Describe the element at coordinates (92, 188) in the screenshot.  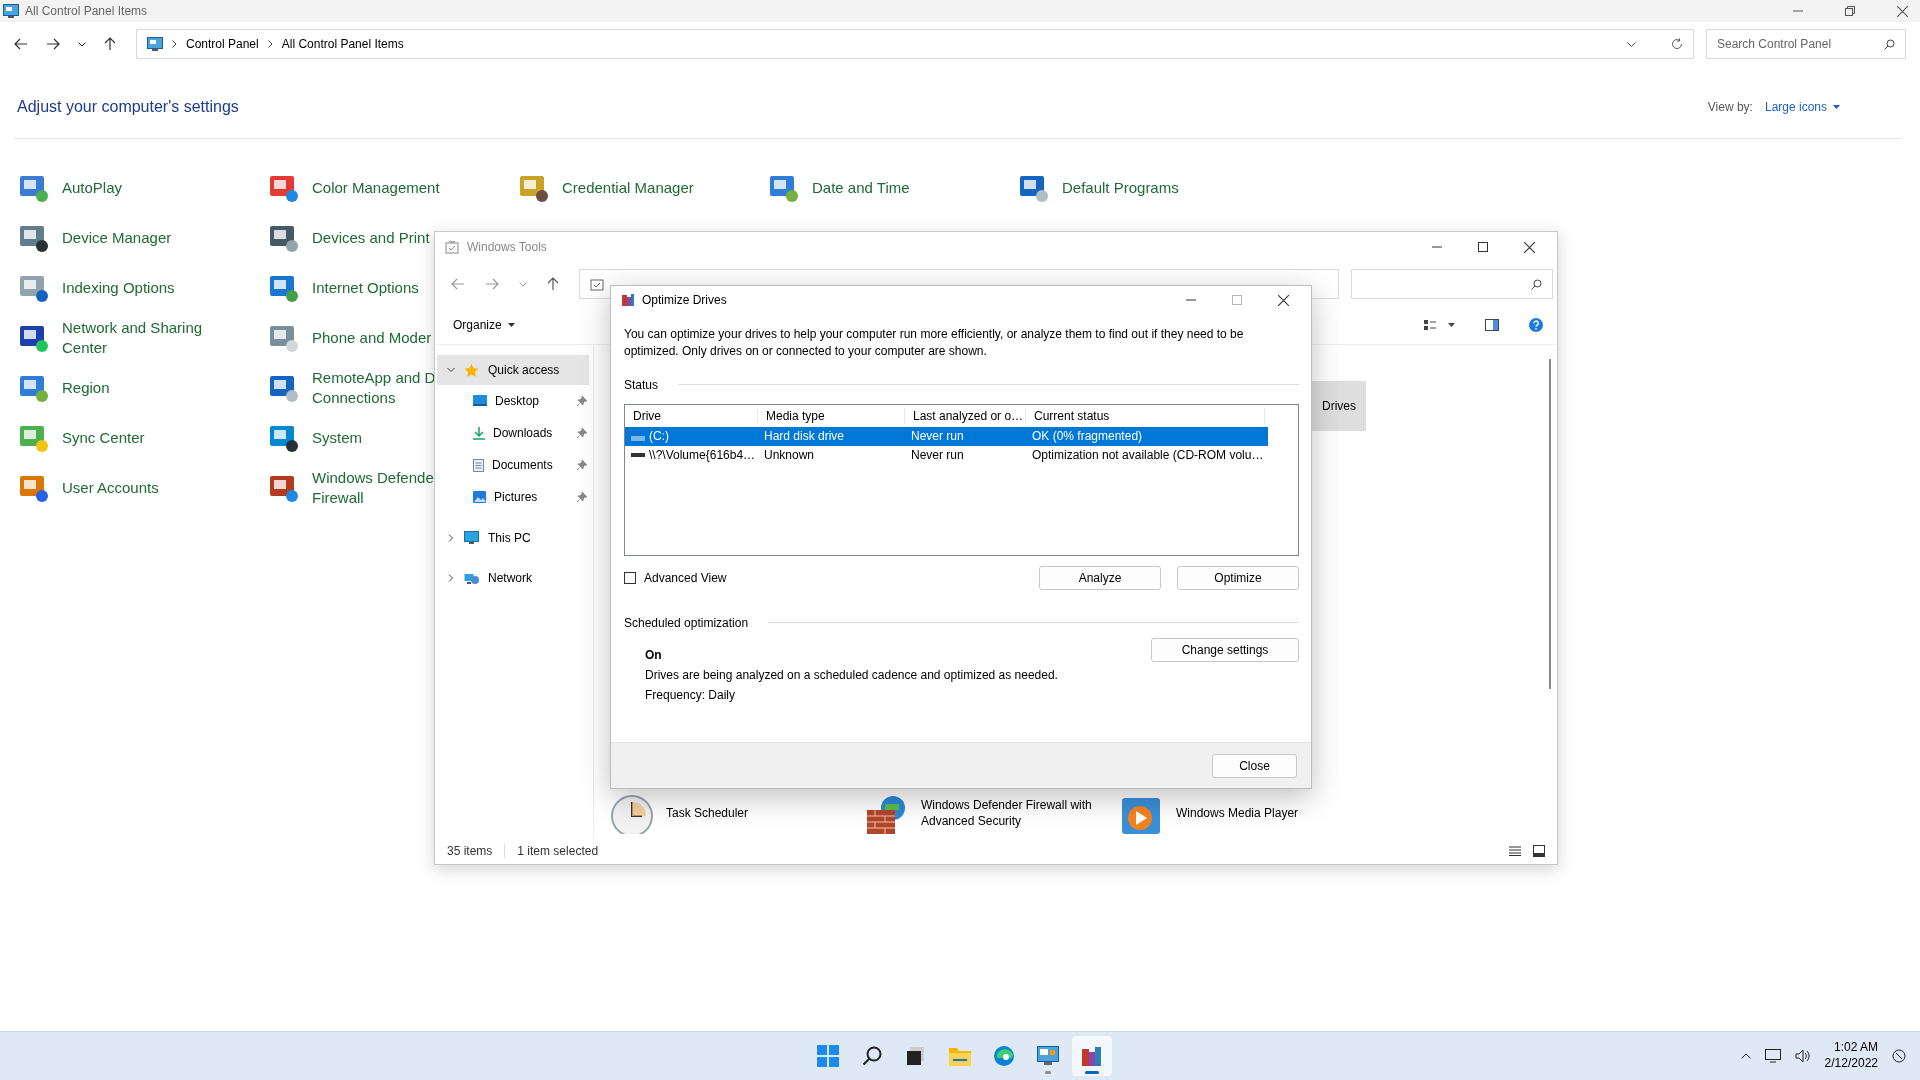
I see `applet-link: AutoPlay` at that location.